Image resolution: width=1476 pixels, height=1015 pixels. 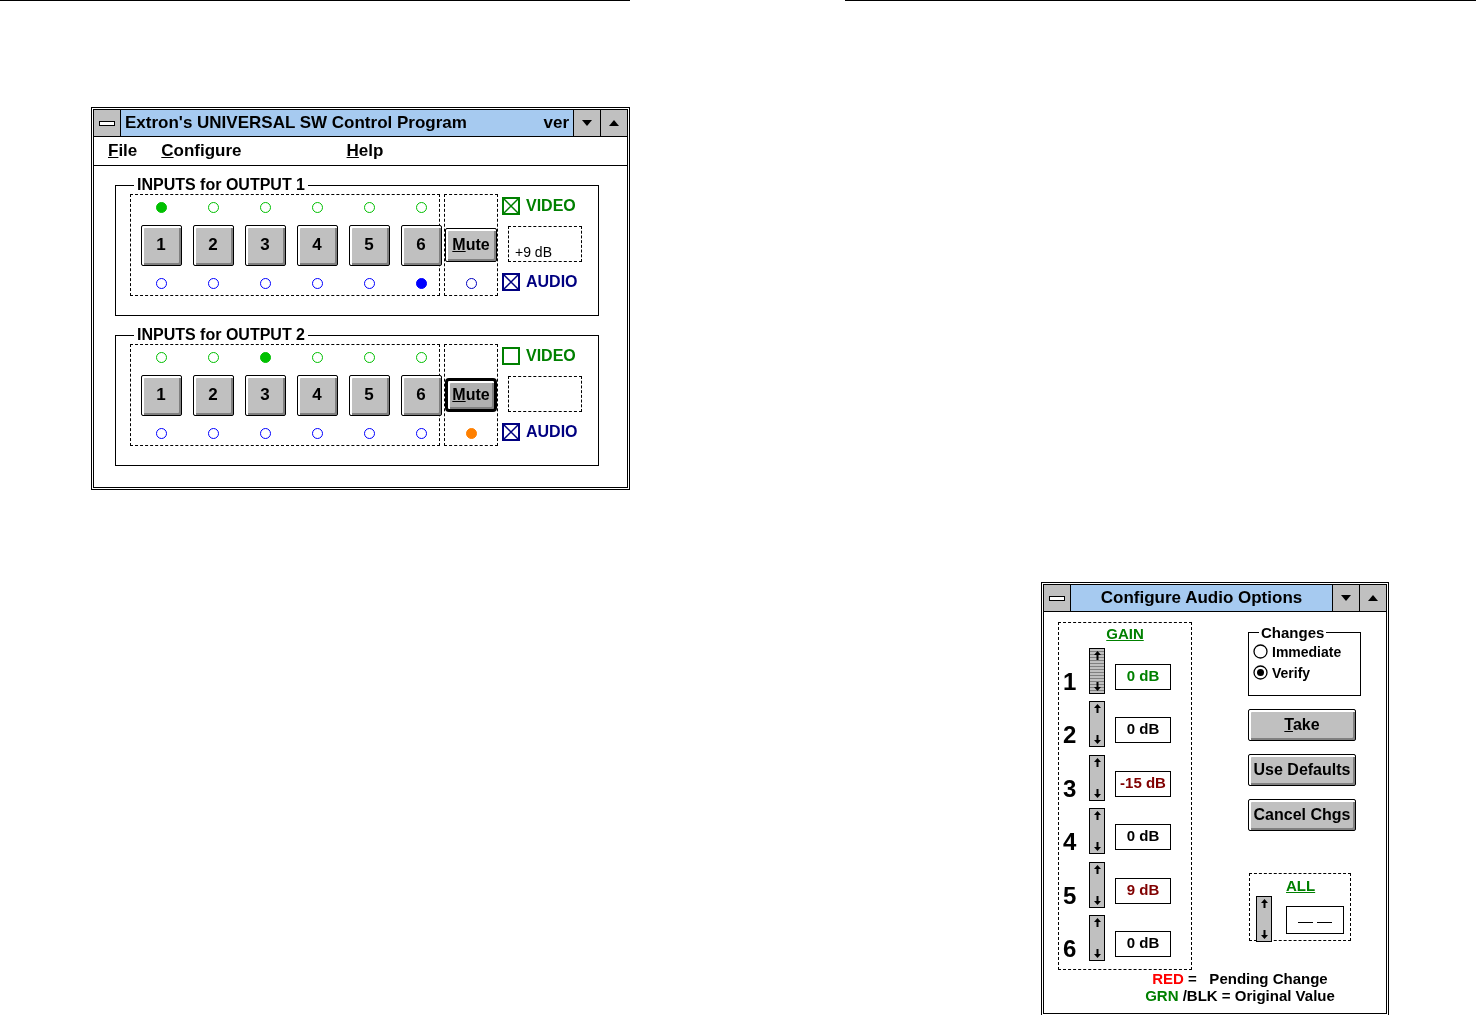 I want to click on action-button: Cancel Chgs, so click(x=1302, y=815).